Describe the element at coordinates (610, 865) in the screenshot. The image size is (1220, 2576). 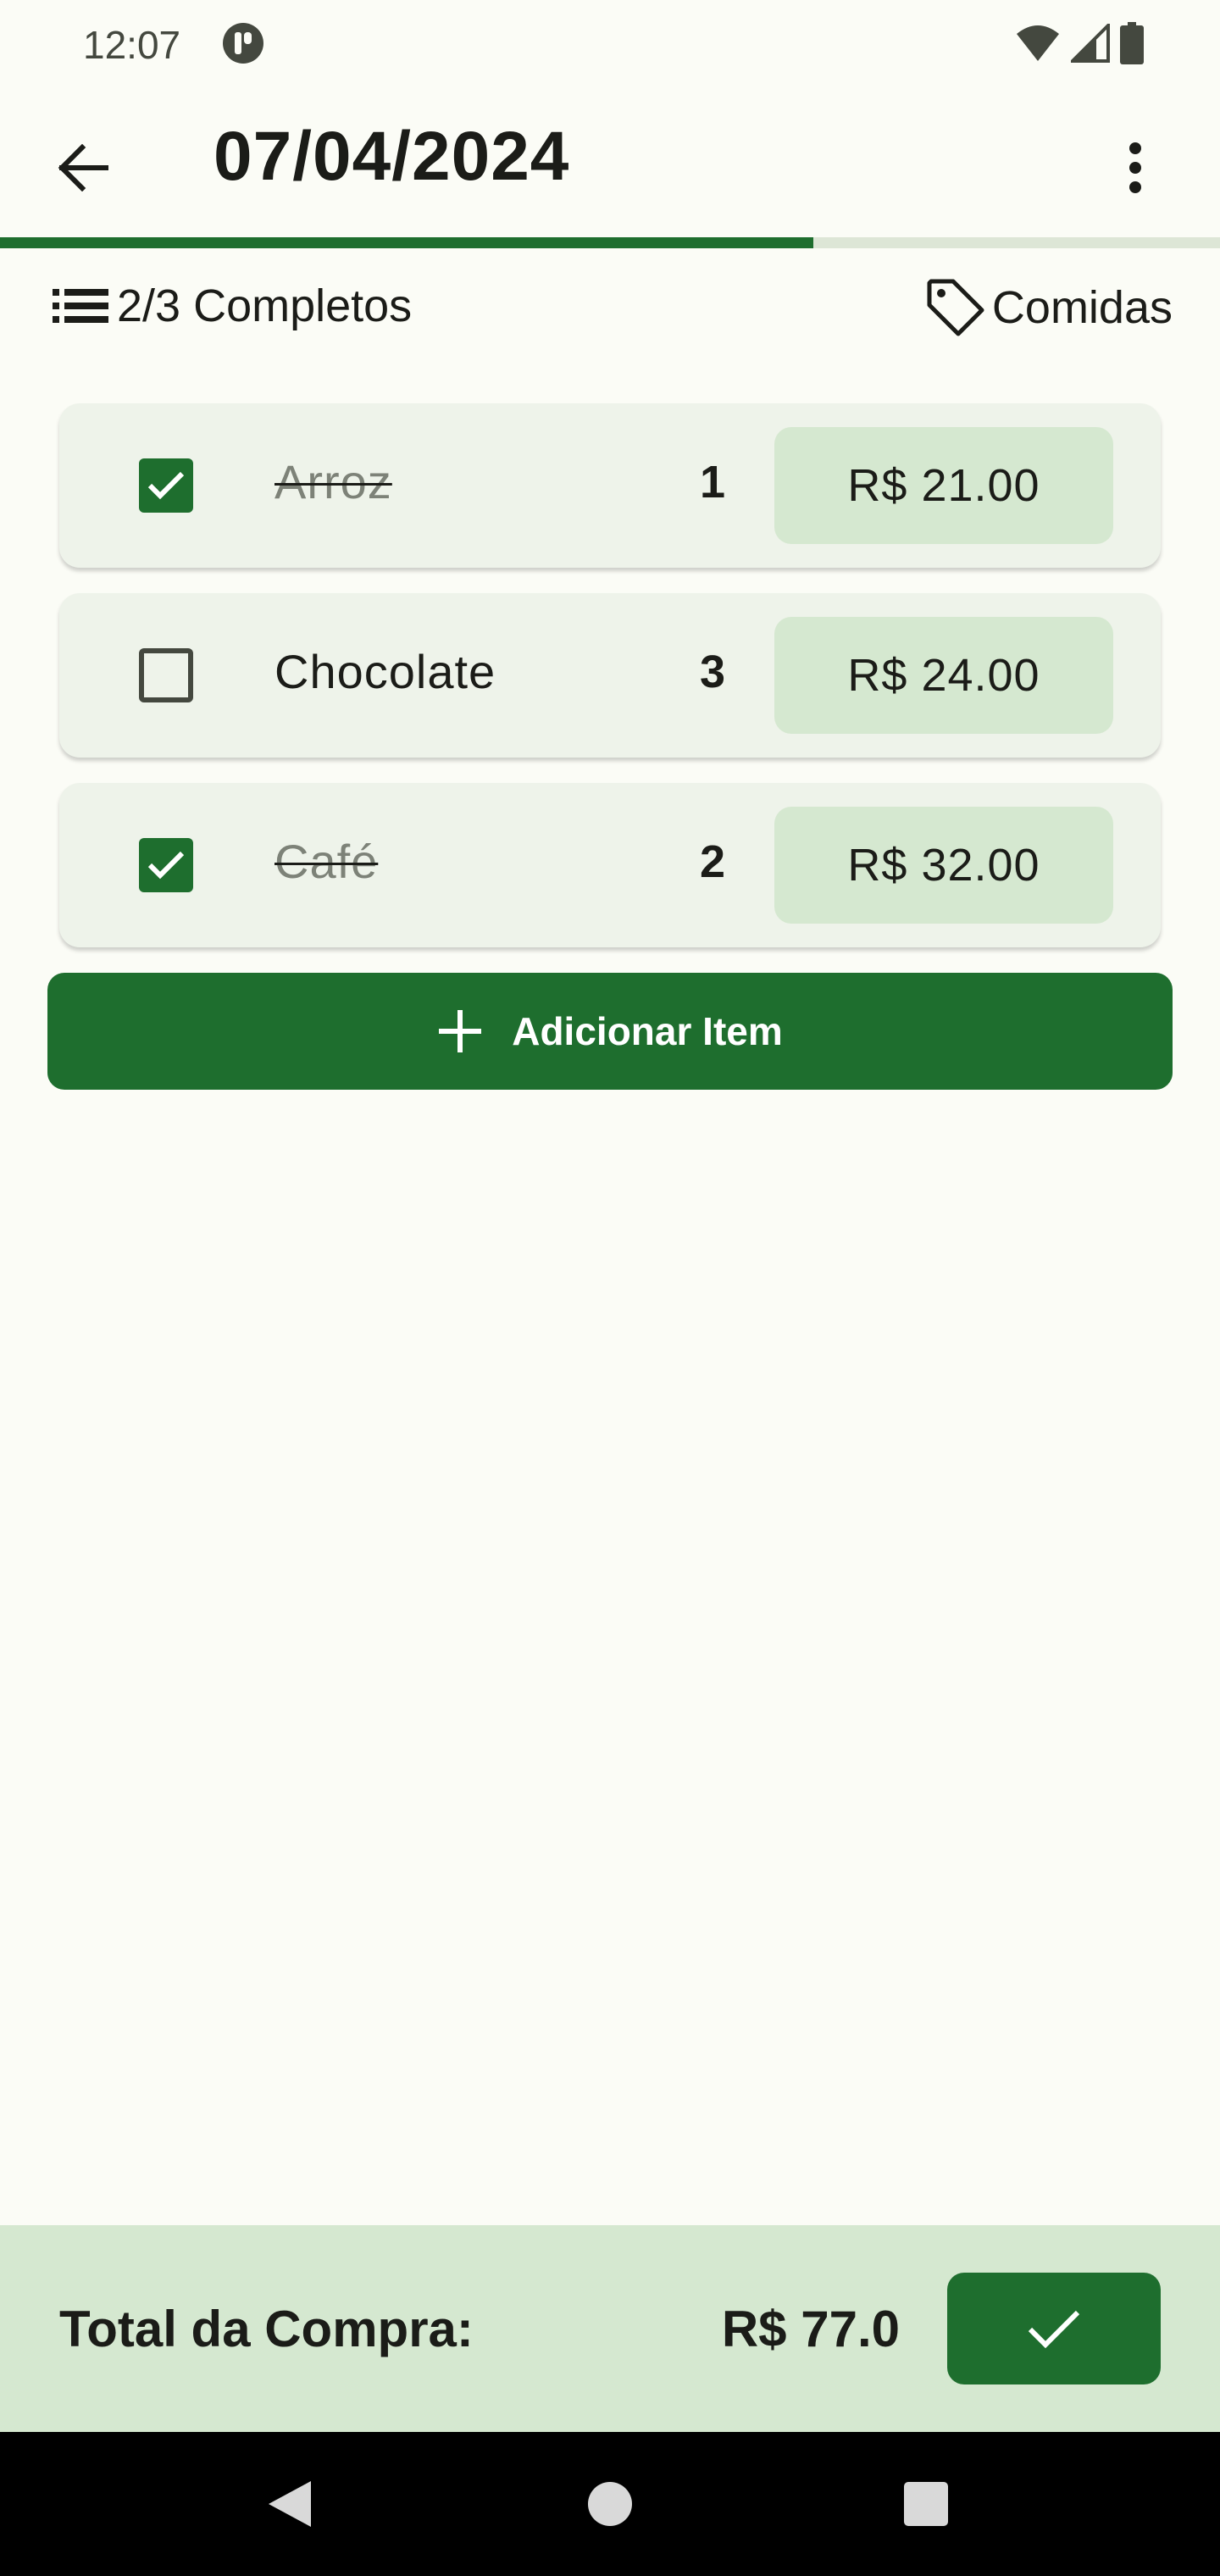
I see `list-item: Café 2 R$ 32.00` at that location.